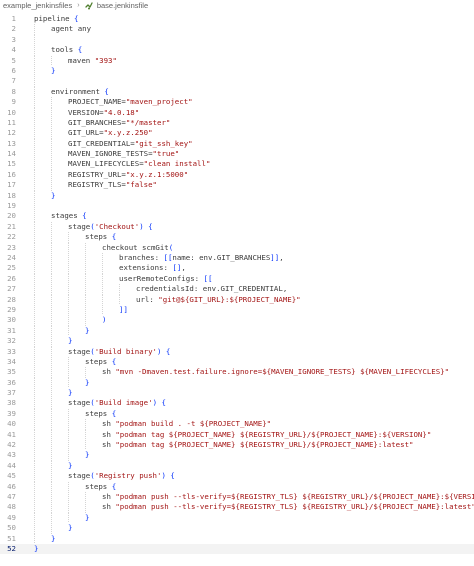 The image size is (474, 566). I want to click on bracket-token: ), so click(104, 320).